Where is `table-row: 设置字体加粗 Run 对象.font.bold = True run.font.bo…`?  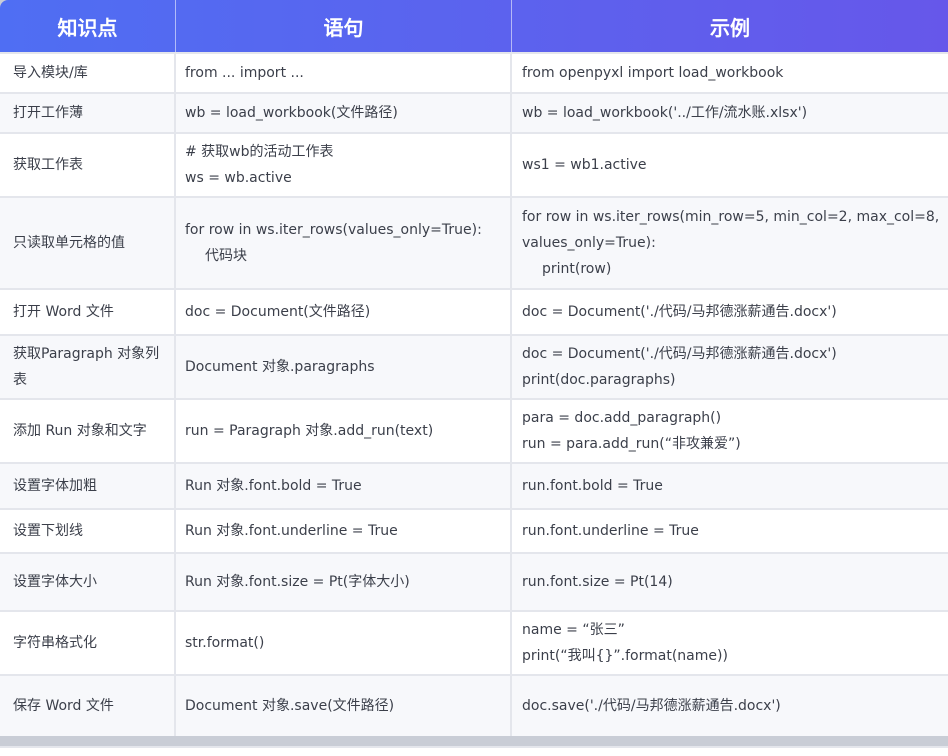 table-row: 设置字体加粗 Run 对象.font.bold = True run.font.bo… is located at coordinates (474, 485).